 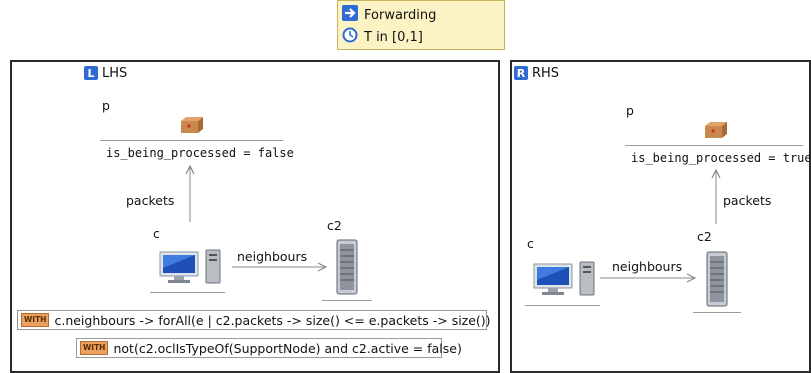 What do you see at coordinates (156, 233) in the screenshot?
I see `lhs-node-c-name: c` at bounding box center [156, 233].